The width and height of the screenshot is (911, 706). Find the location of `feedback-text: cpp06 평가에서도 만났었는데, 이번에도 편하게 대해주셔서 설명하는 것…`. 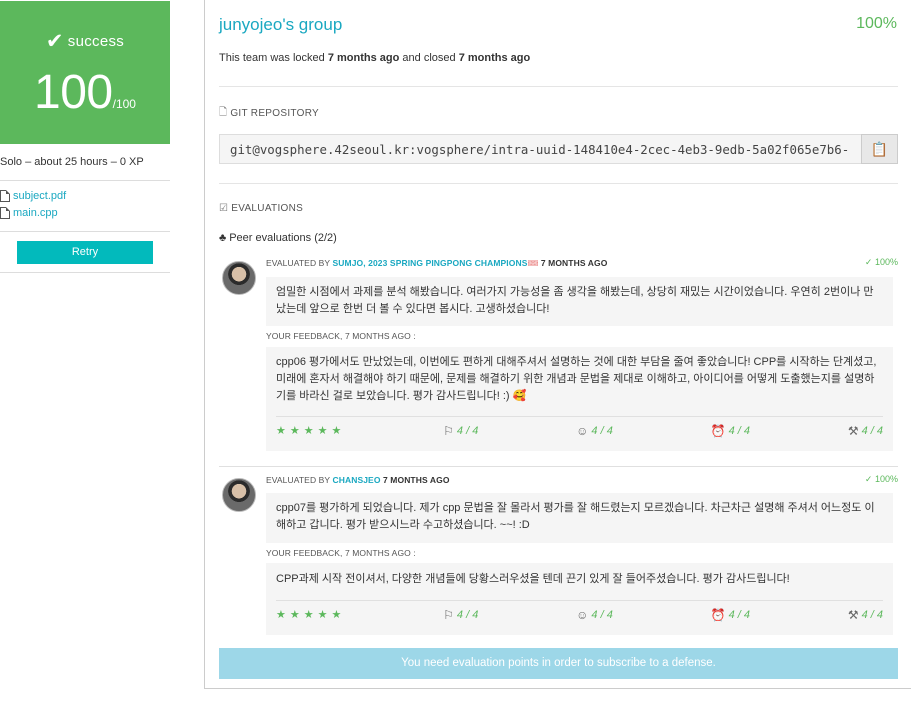

feedback-text: cpp06 평가에서도 만났었는데, 이번에도 편하게 대해주셔서 설명하는 것… is located at coordinates (576, 379).